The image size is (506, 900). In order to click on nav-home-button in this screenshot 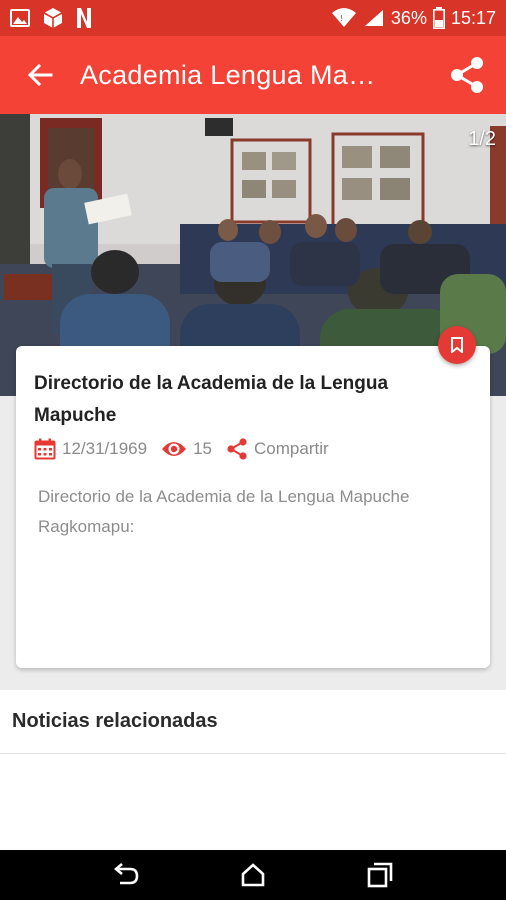, I will do `click(253, 875)`.